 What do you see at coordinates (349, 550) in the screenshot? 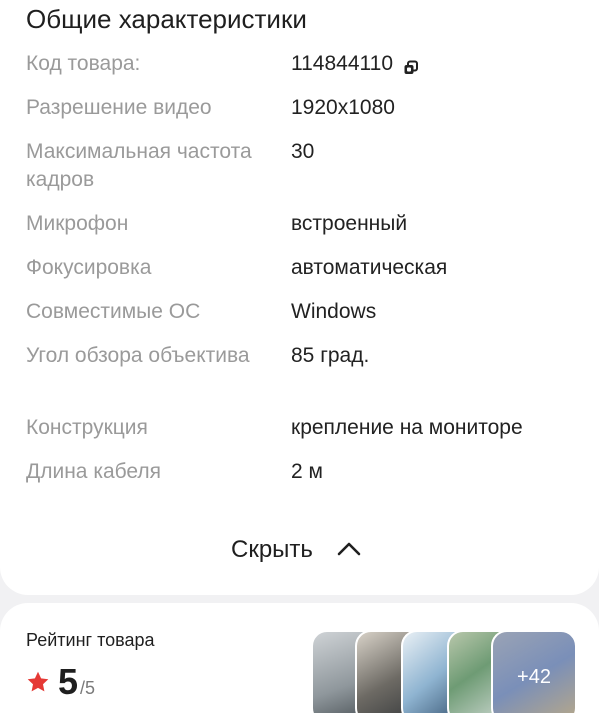
I see `chevron-up-icon` at bounding box center [349, 550].